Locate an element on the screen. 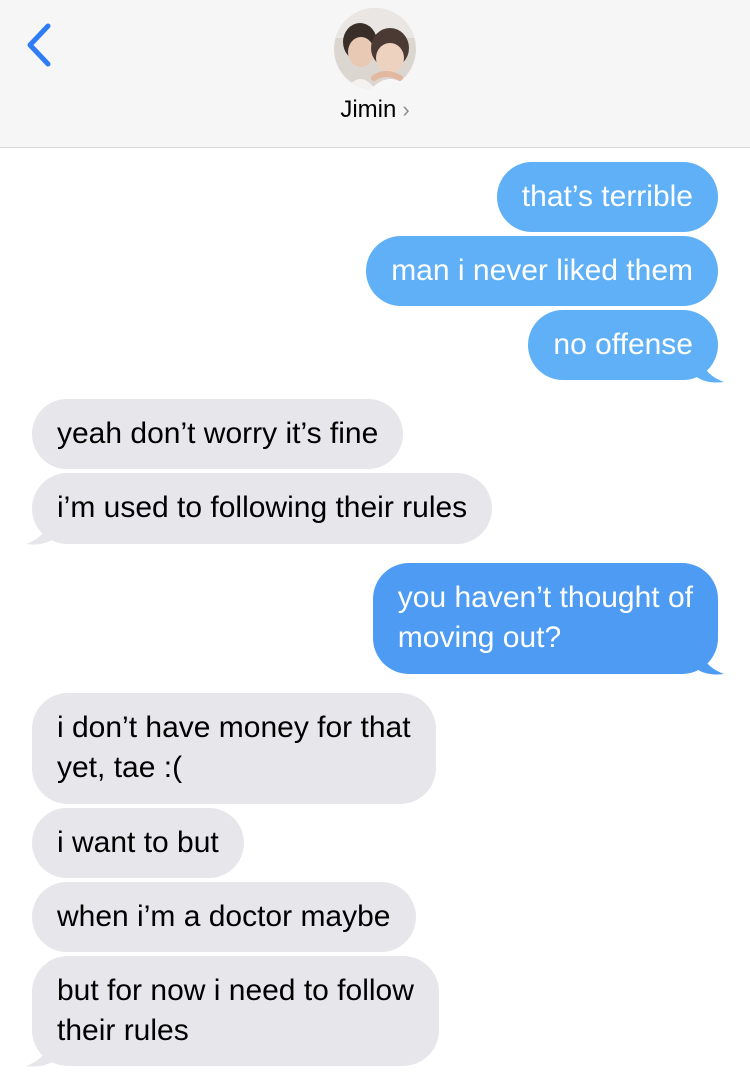 This screenshot has height=1081, width=750. sent-message-bubble: you haven’t thought of moving out? is located at coordinates (545, 618).